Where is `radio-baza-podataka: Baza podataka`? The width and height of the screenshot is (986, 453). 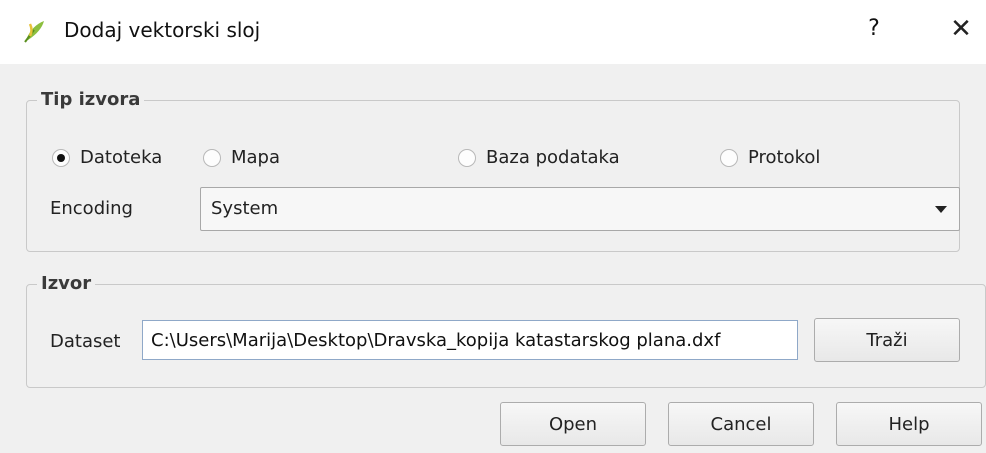 radio-baza-podataka: Baza podataka is located at coordinates (539, 157).